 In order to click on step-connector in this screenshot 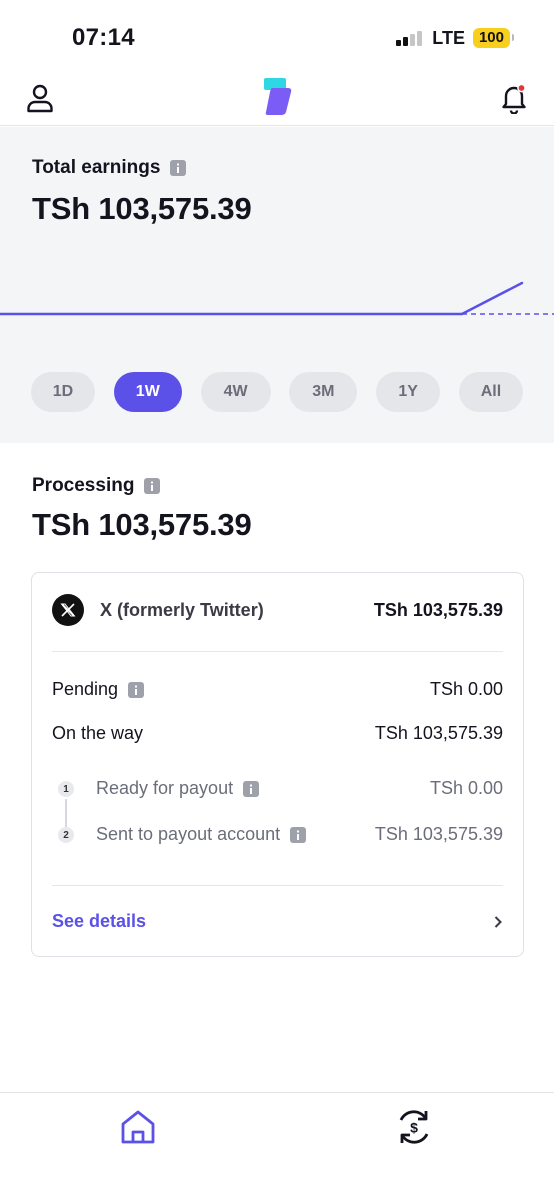, I will do `click(66, 814)`.